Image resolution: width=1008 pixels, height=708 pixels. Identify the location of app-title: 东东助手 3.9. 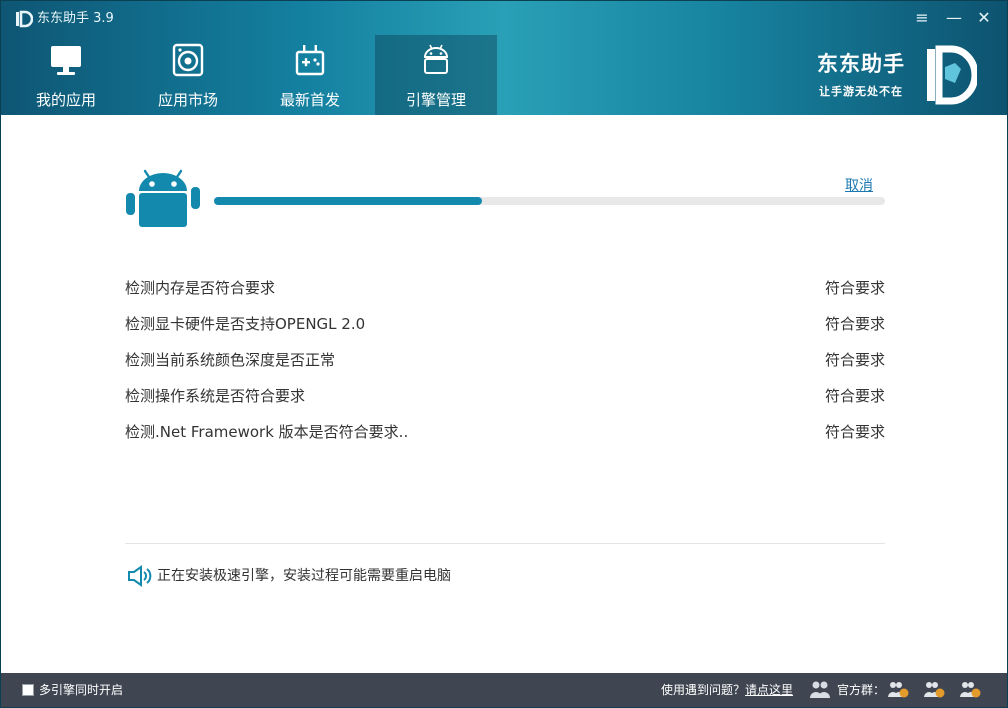
(75, 18).